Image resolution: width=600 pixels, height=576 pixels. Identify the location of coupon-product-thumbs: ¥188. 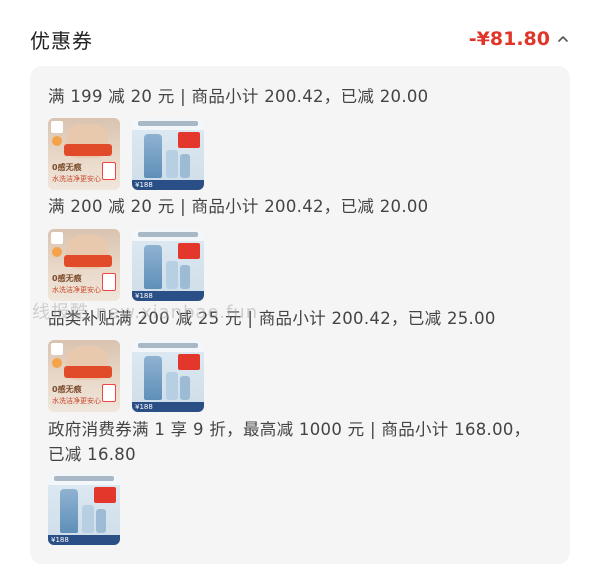
(84, 509).